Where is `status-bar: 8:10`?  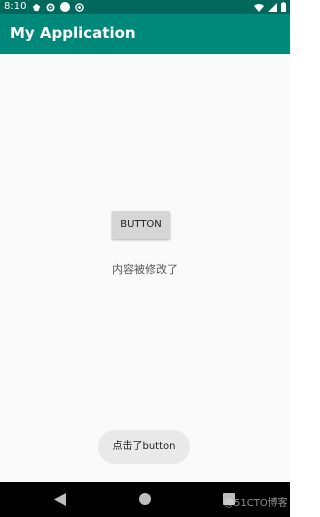
status-bar: 8:10 is located at coordinates (145, 7).